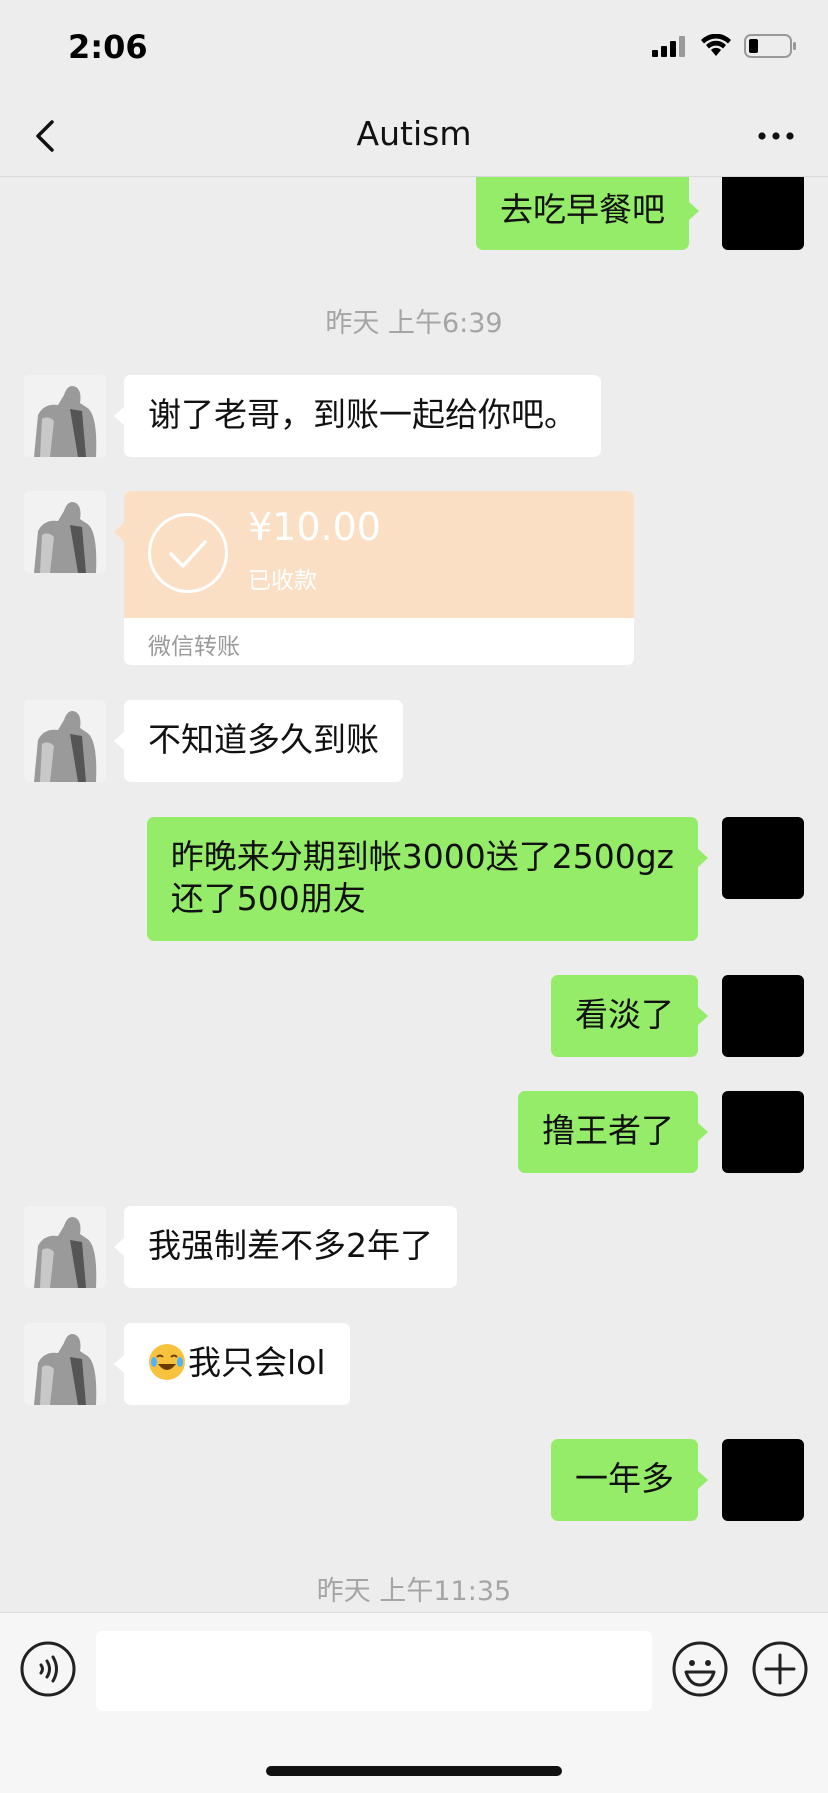  What do you see at coordinates (624, 1478) in the screenshot?
I see `message-text: 一年多` at bounding box center [624, 1478].